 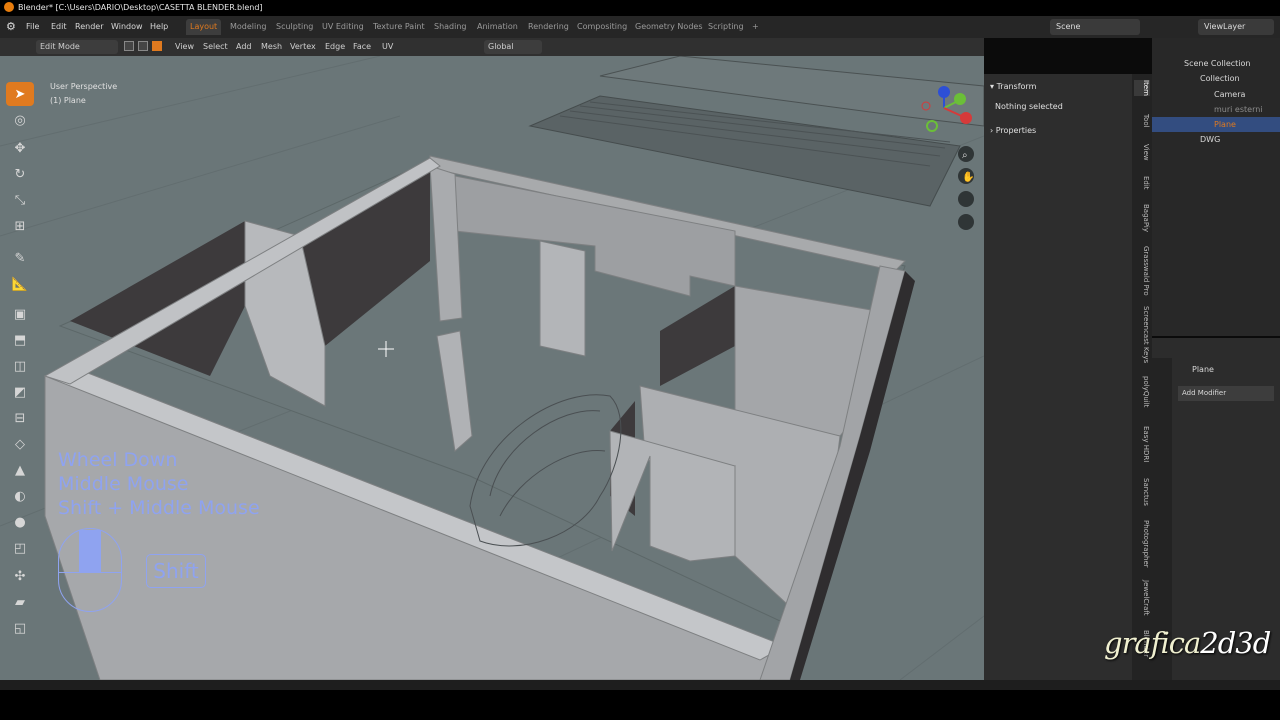 What do you see at coordinates (20, 148) in the screenshot?
I see `move-tool-icon: ✥` at bounding box center [20, 148].